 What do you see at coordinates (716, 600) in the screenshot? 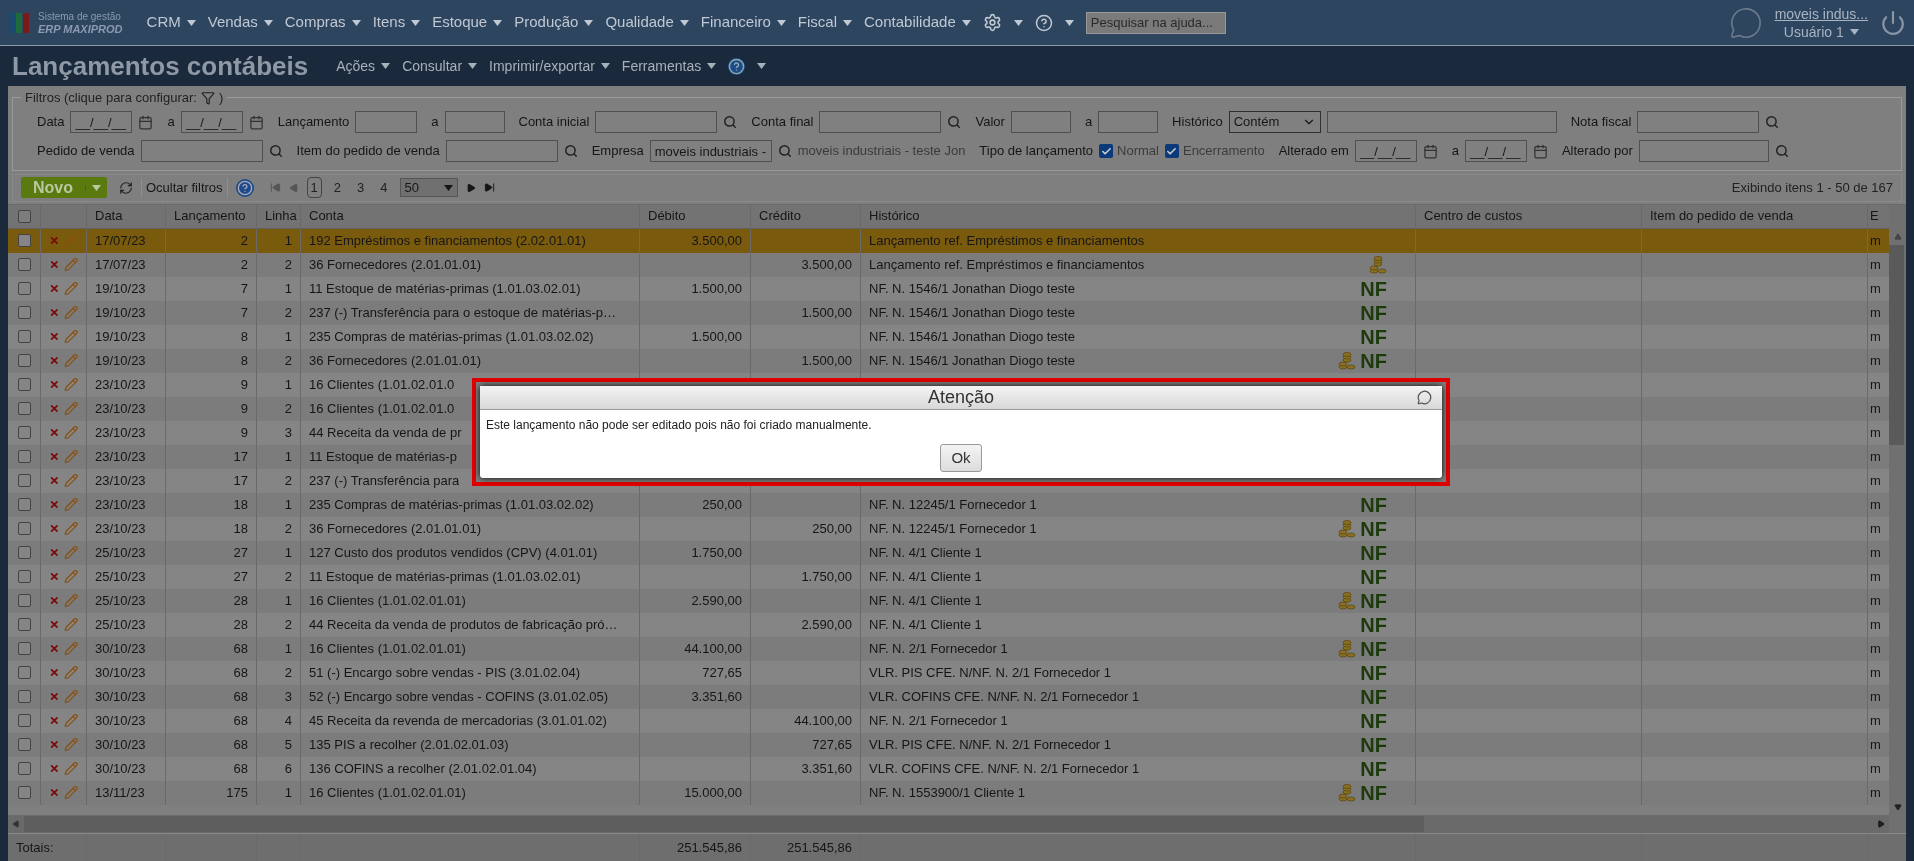
I see `table-cell-text: 2.590,00` at bounding box center [716, 600].